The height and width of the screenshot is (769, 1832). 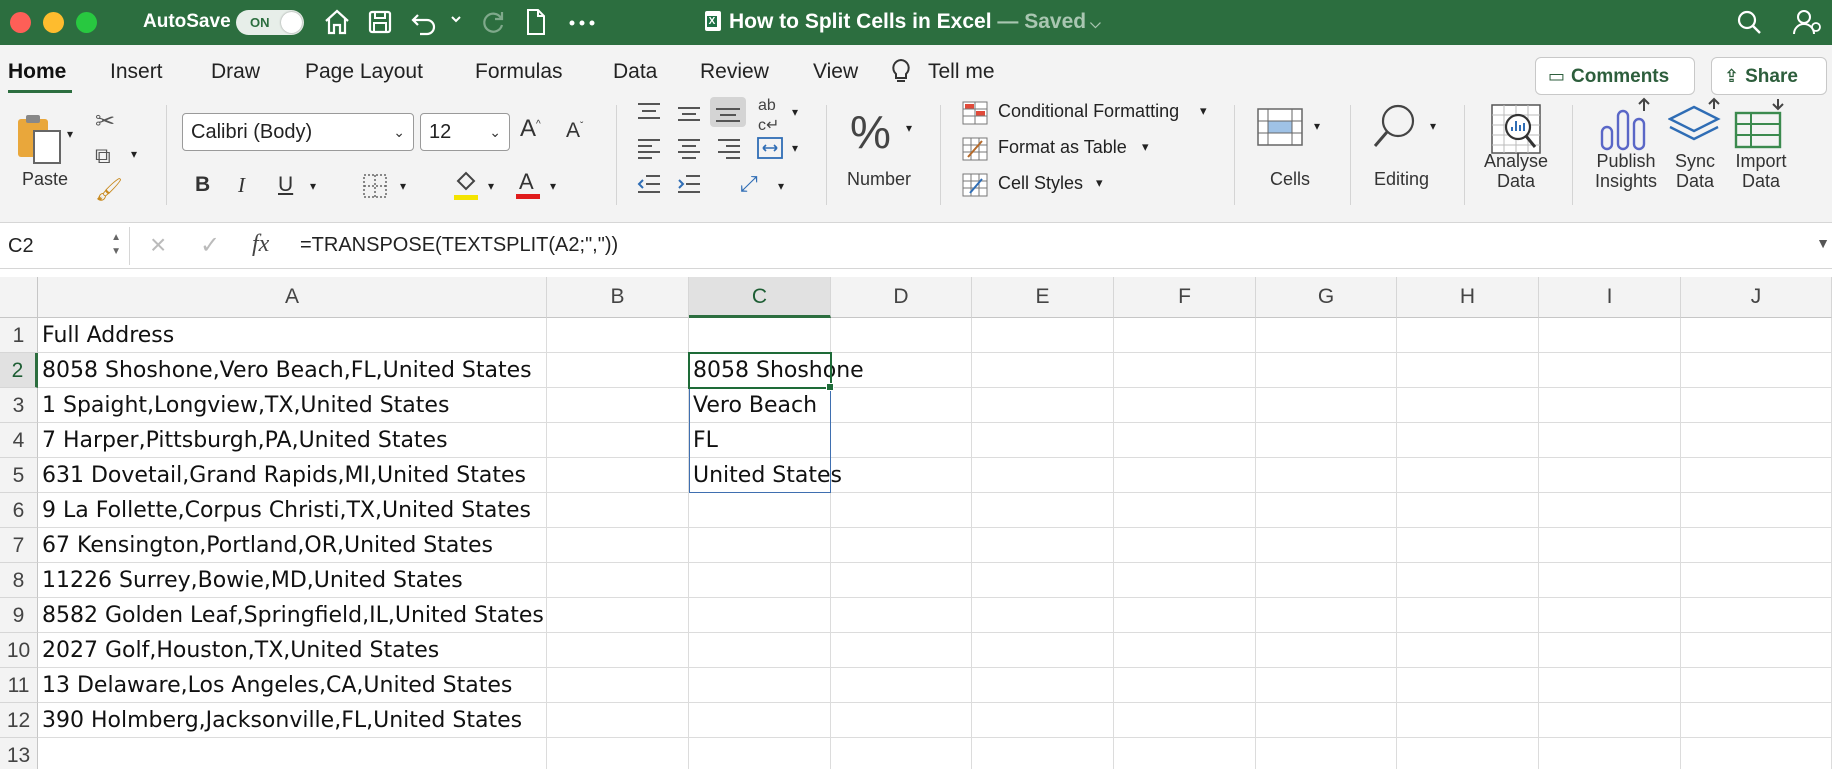 What do you see at coordinates (1807, 22) in the screenshot?
I see `account-icon` at bounding box center [1807, 22].